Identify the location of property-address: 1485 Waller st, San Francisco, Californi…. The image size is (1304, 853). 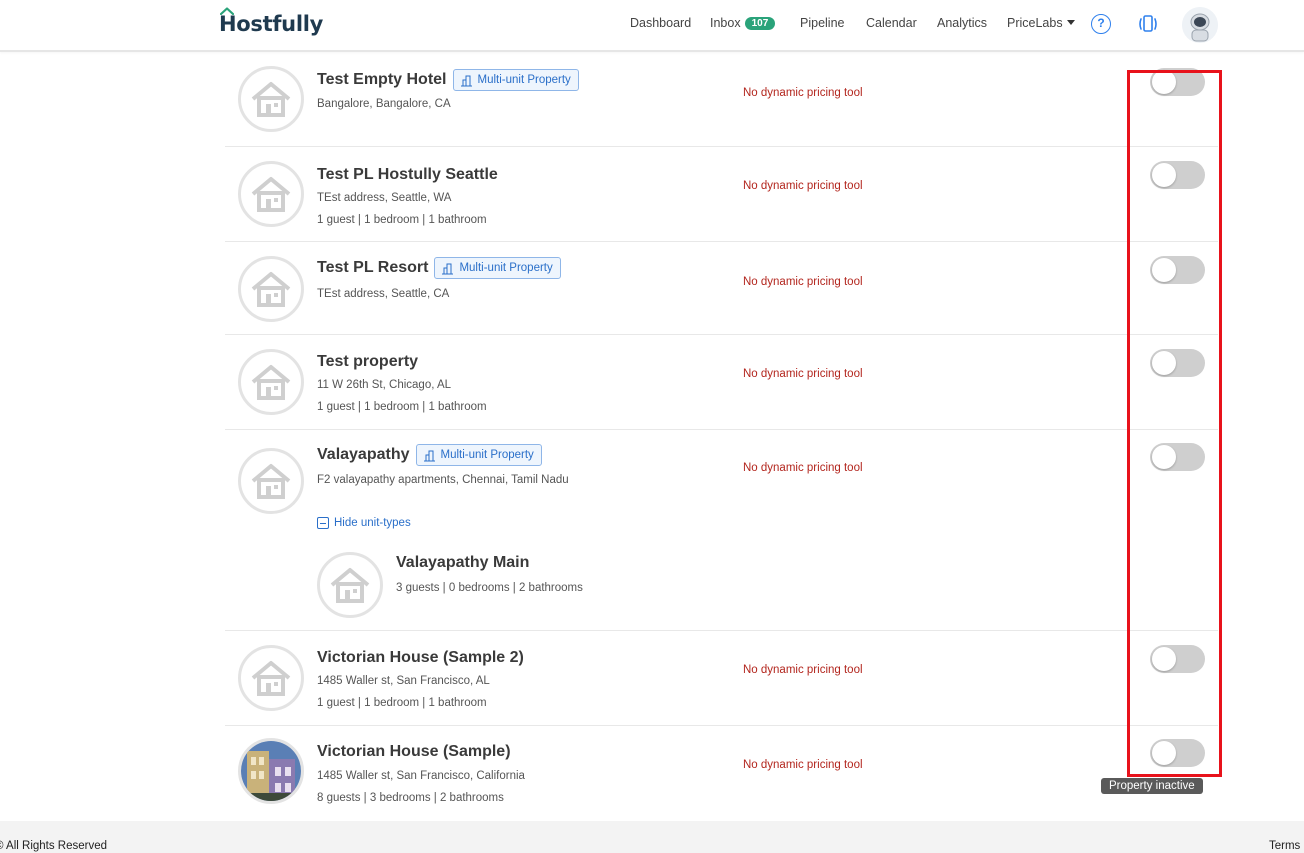
(421, 776).